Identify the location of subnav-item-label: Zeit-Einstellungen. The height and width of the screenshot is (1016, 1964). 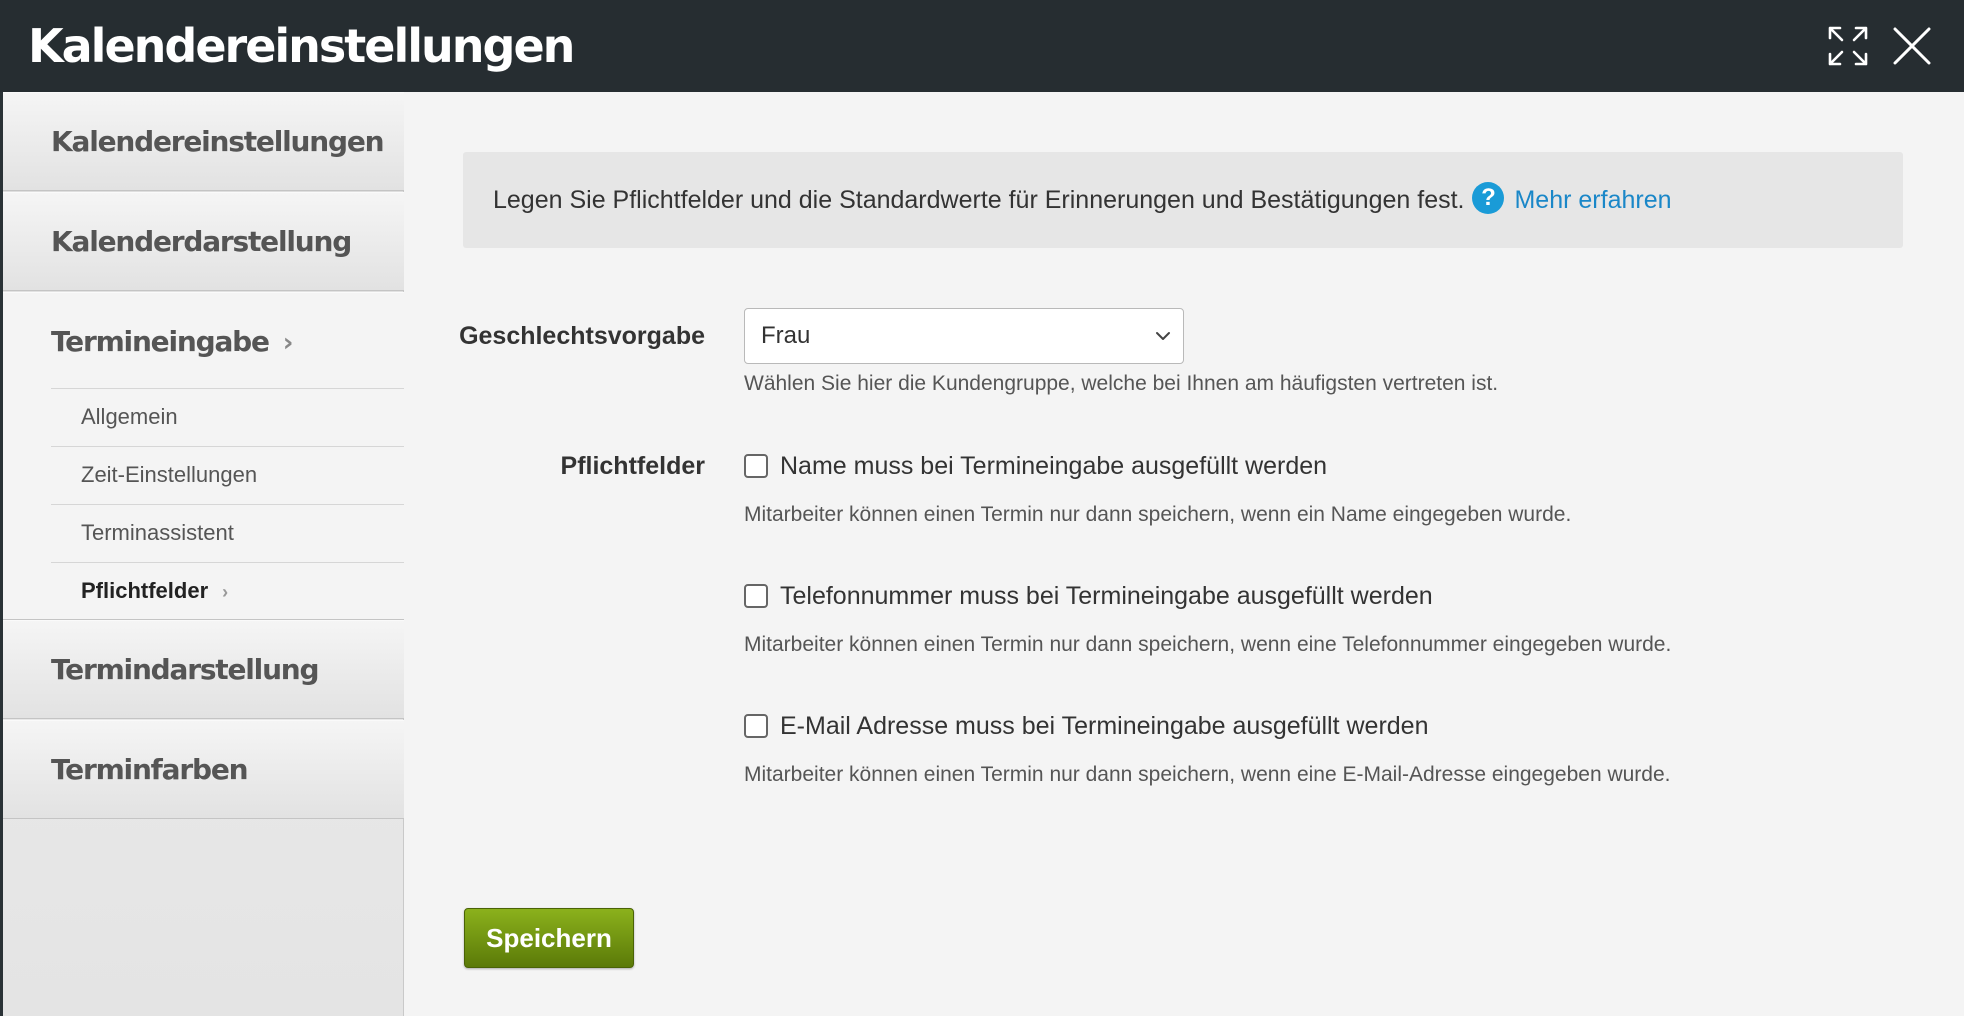
(169, 474).